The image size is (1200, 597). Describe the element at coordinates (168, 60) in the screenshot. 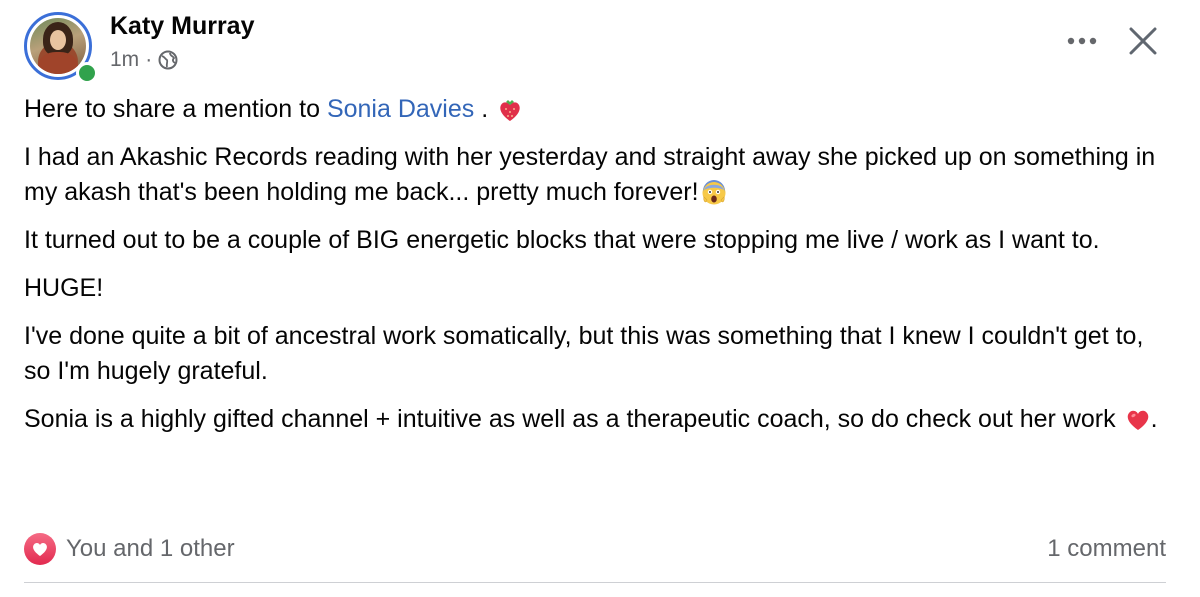

I see `globe-icon` at that location.